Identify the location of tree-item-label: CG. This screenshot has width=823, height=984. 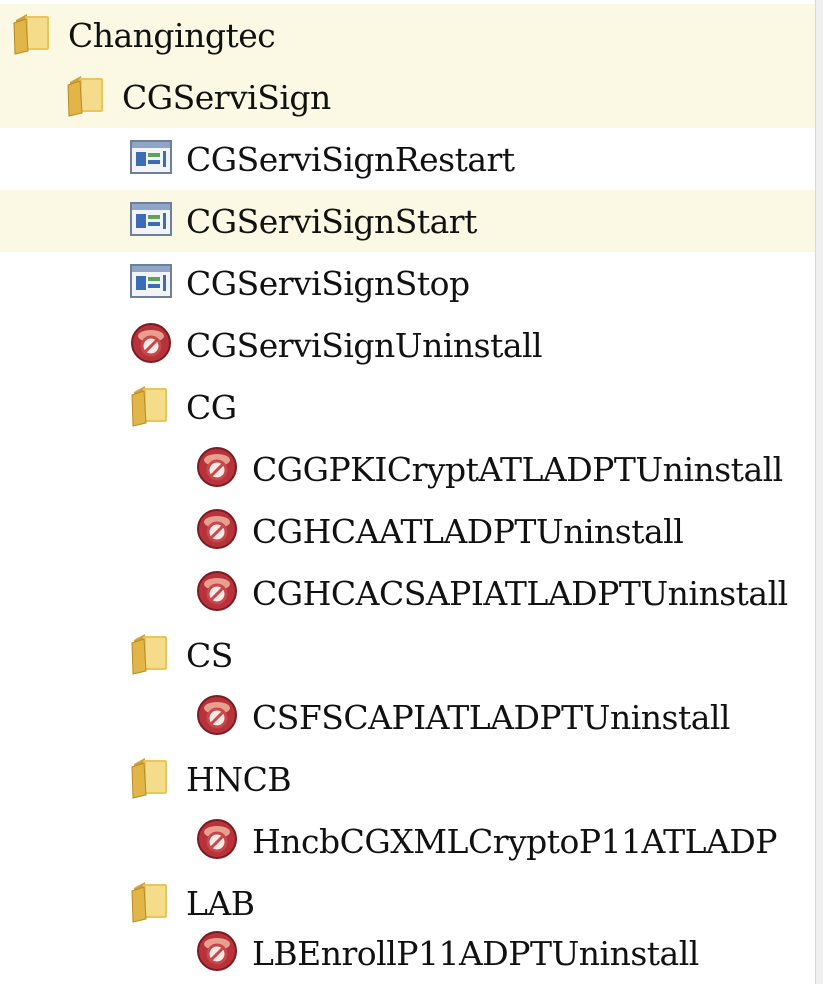
(211, 407).